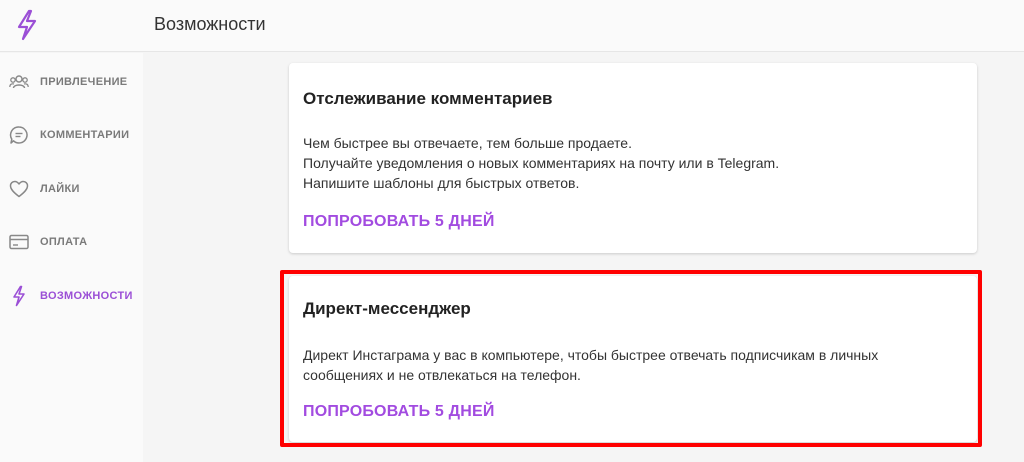 The height and width of the screenshot is (462, 1024). What do you see at coordinates (85, 135) in the screenshot?
I see `sidebar-item-label: КОММЕНТАРИИ` at bounding box center [85, 135].